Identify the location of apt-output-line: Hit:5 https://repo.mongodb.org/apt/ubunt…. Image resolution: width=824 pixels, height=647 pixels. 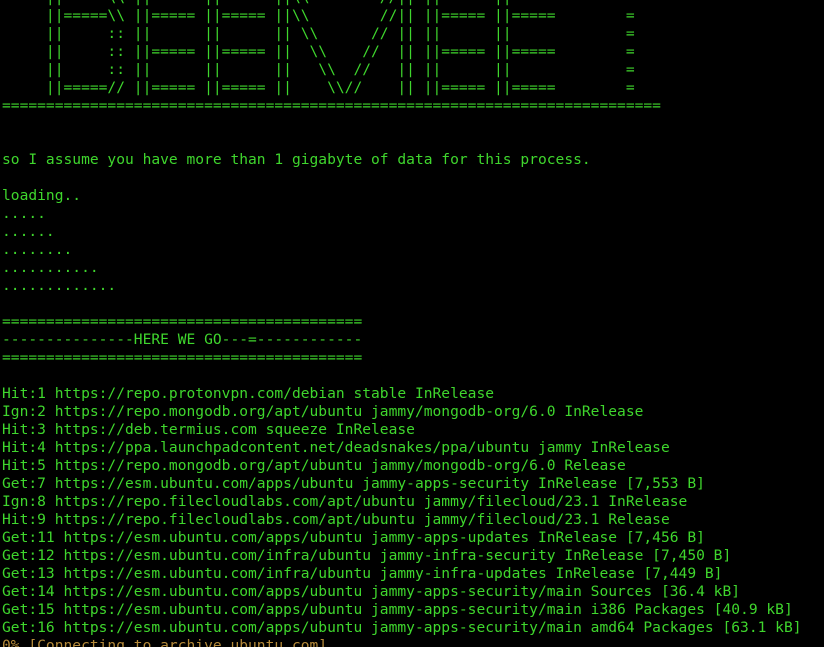
(314, 465).